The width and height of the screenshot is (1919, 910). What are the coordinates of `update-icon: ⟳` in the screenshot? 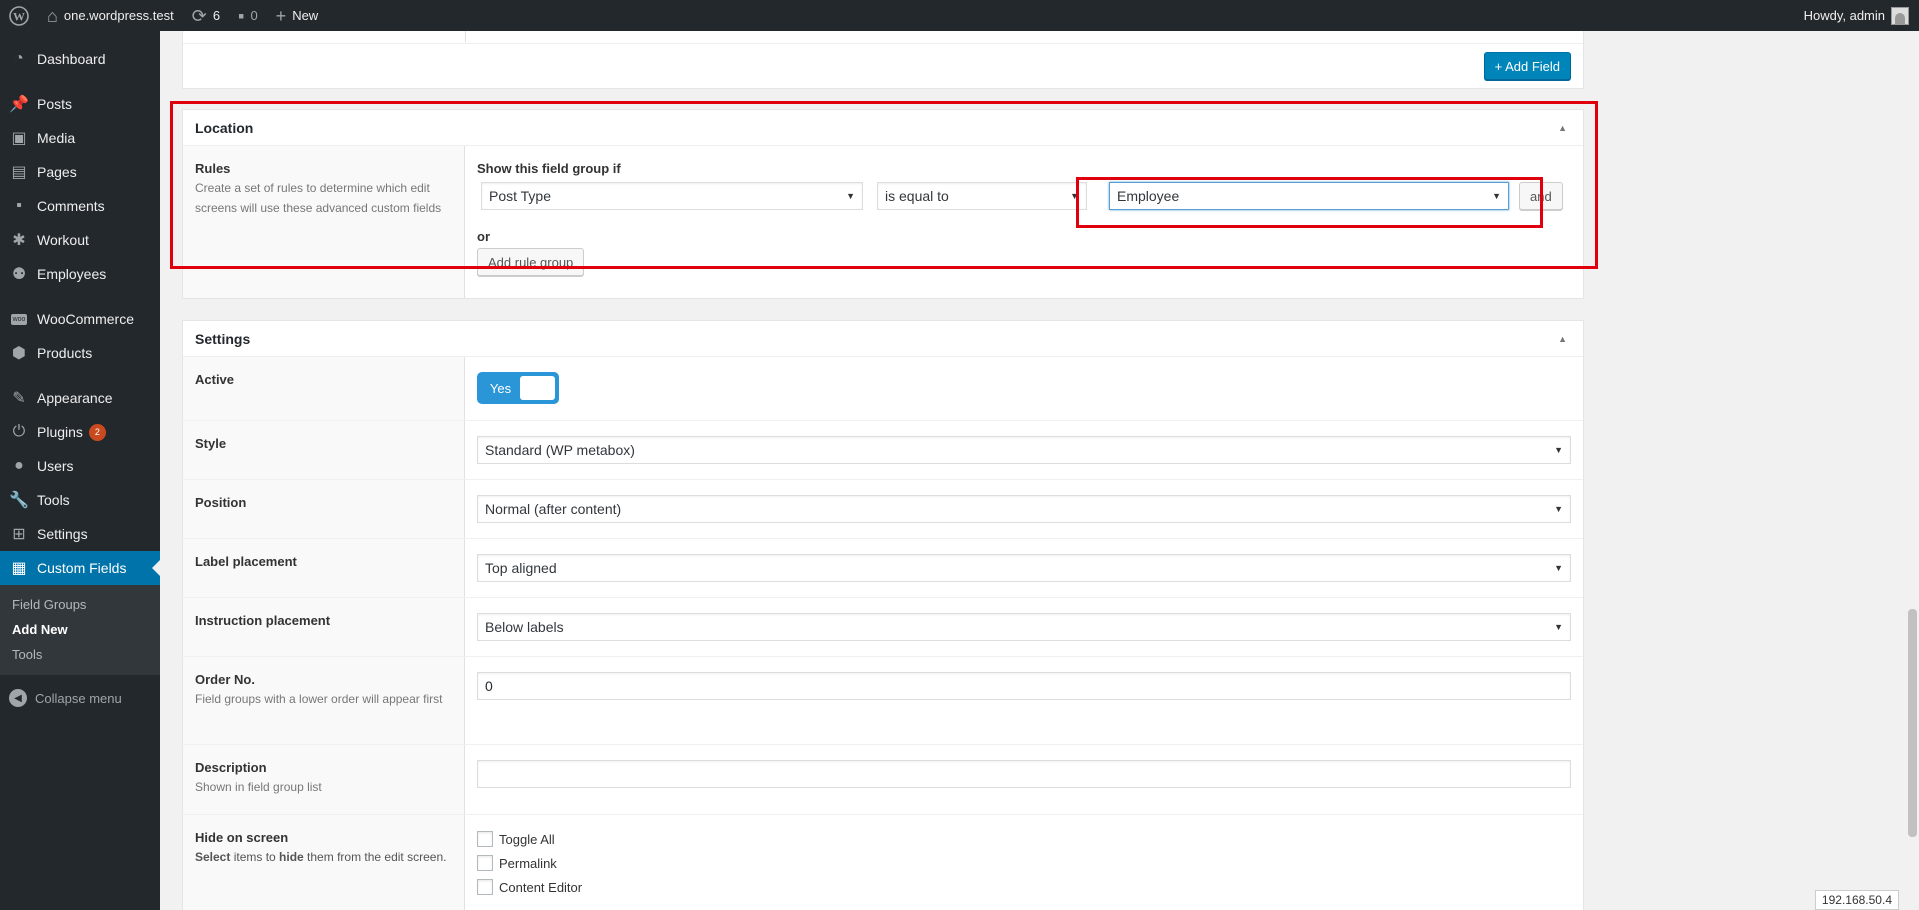 It's located at (199, 15).